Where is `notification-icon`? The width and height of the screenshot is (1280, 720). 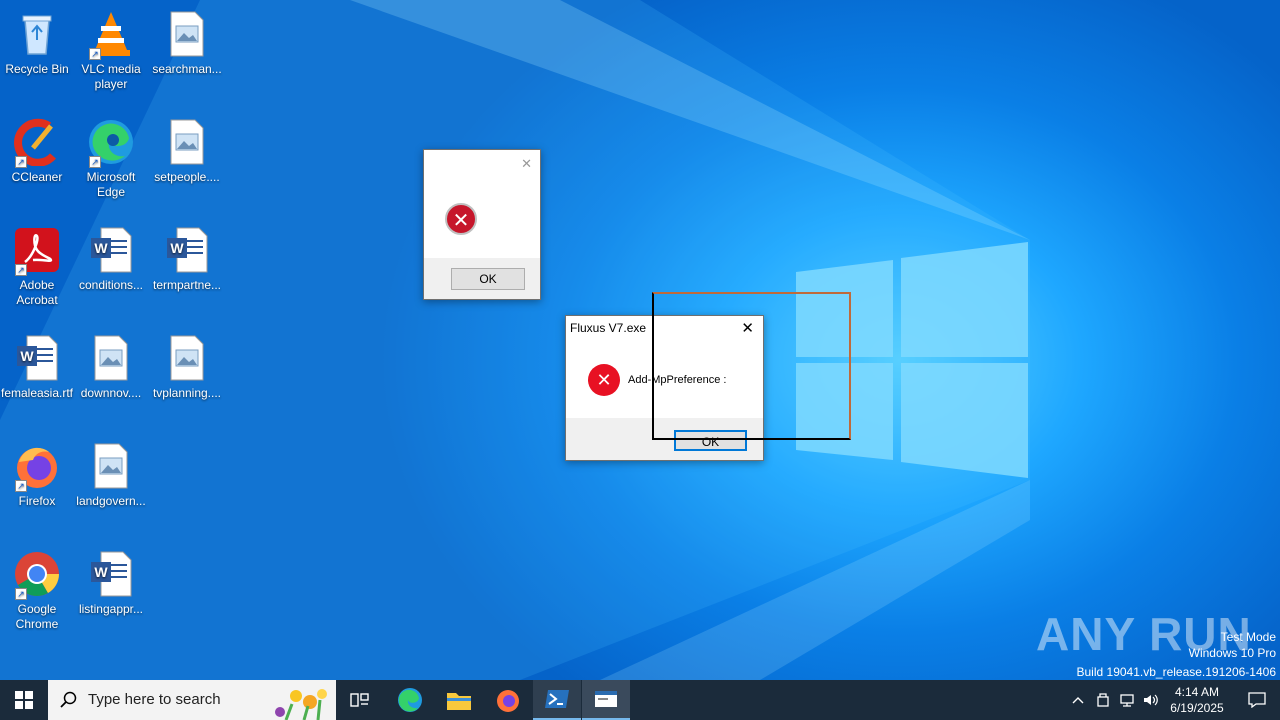 notification-icon is located at coordinates (1257, 700).